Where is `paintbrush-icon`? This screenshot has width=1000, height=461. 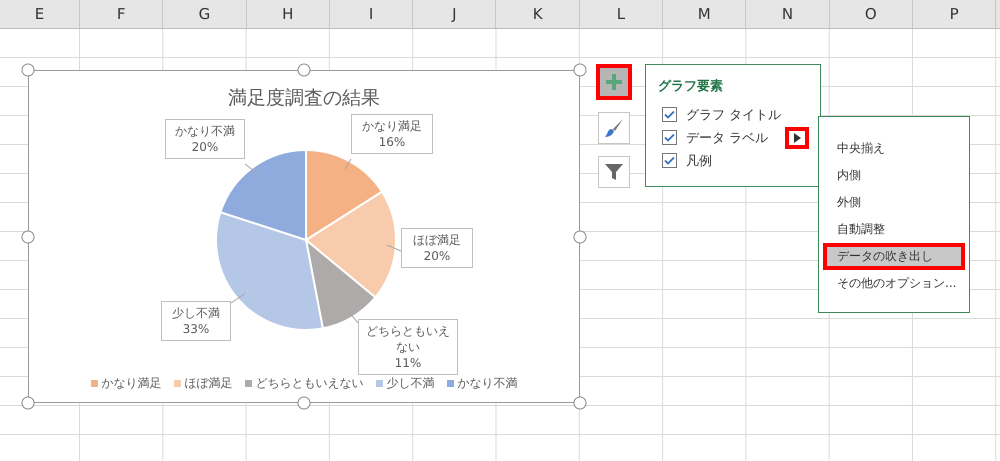 paintbrush-icon is located at coordinates (614, 128).